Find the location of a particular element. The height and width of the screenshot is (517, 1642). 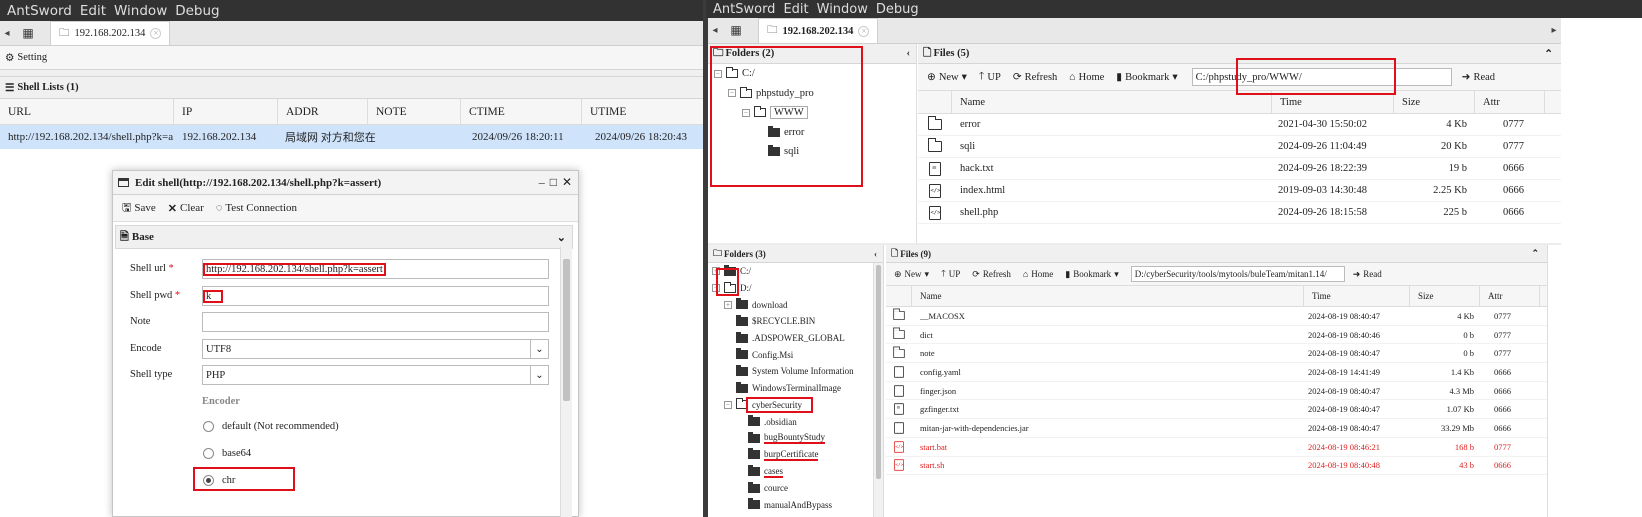

shell-pwd-input: k is located at coordinates (375, 296).